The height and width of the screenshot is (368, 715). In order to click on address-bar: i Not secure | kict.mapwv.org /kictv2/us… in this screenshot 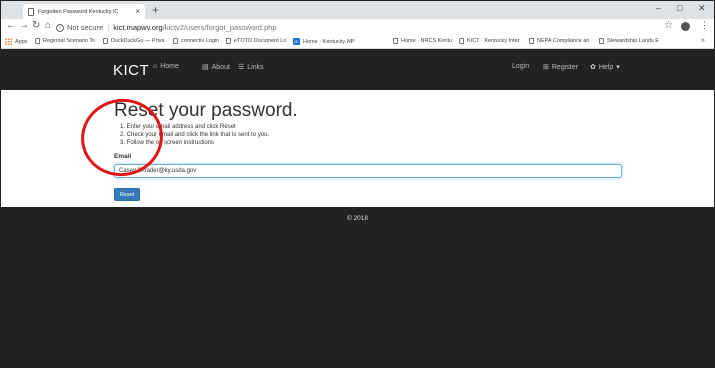, I will do `click(366, 27)`.